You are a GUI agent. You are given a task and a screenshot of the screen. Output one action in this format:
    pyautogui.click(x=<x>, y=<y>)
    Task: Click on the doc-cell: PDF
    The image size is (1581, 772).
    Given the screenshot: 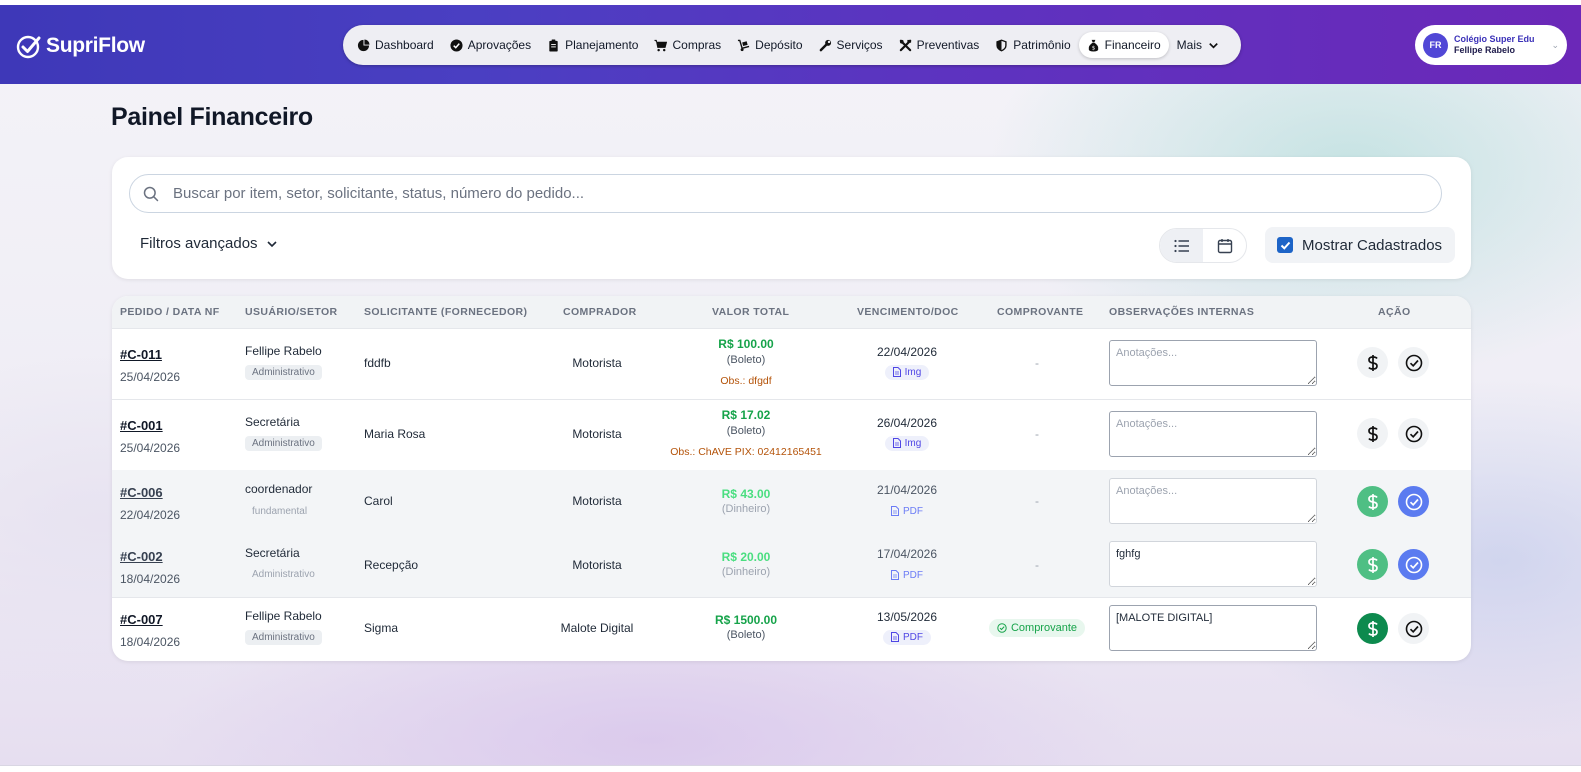 What is the action you would take?
    pyautogui.click(x=907, y=512)
    